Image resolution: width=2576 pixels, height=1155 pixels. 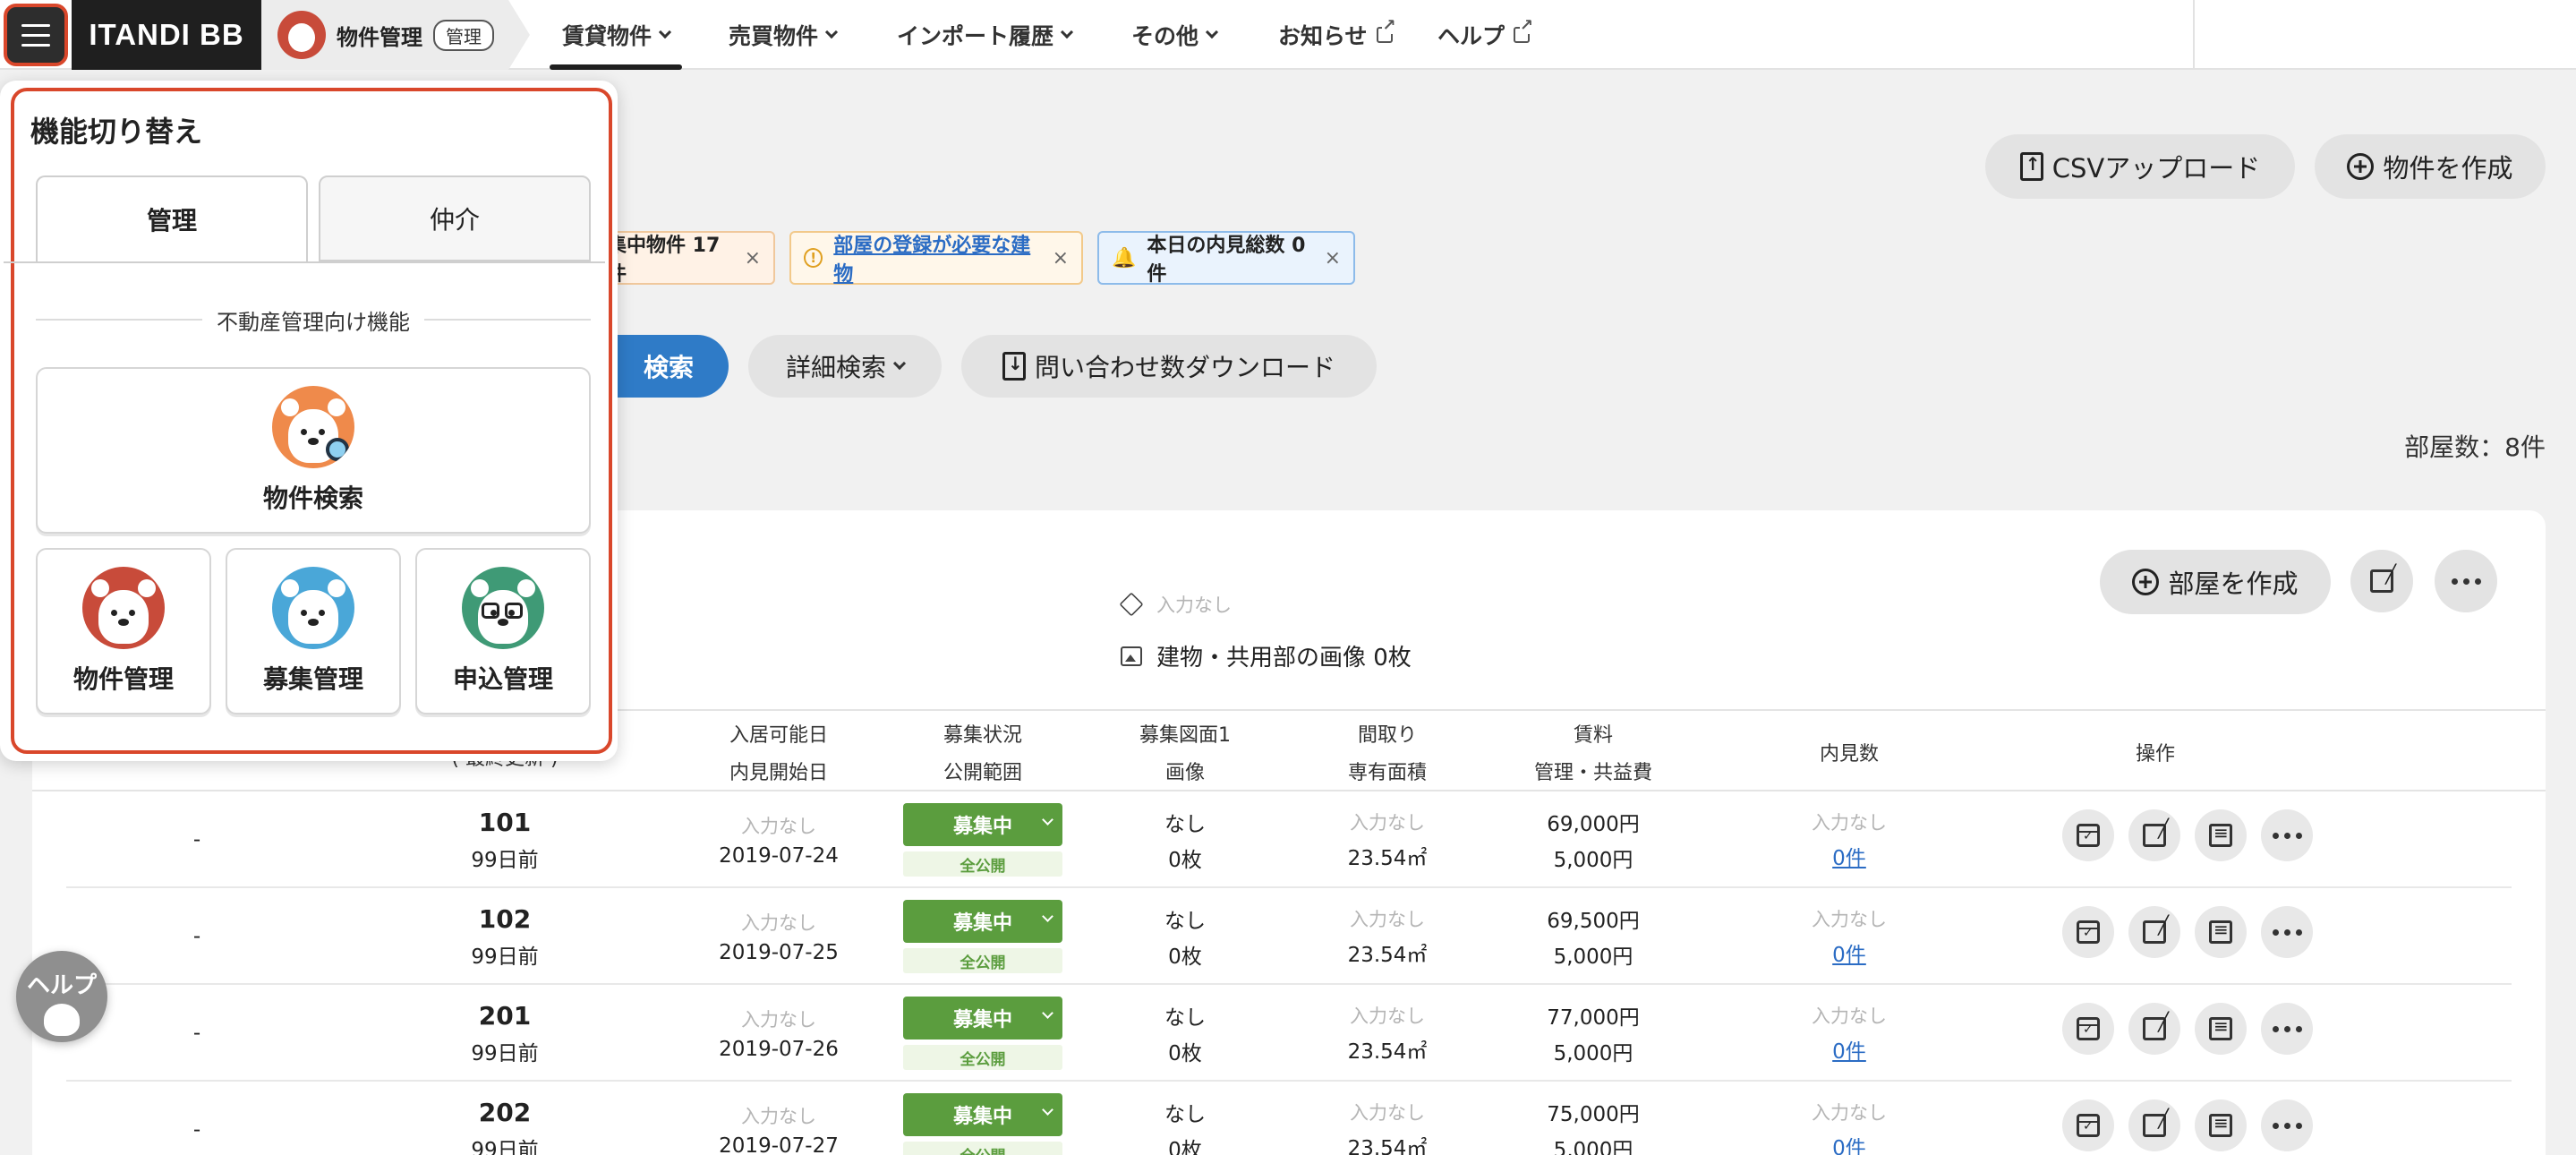 I want to click on col-actions: 操作, so click(x=2155, y=754).